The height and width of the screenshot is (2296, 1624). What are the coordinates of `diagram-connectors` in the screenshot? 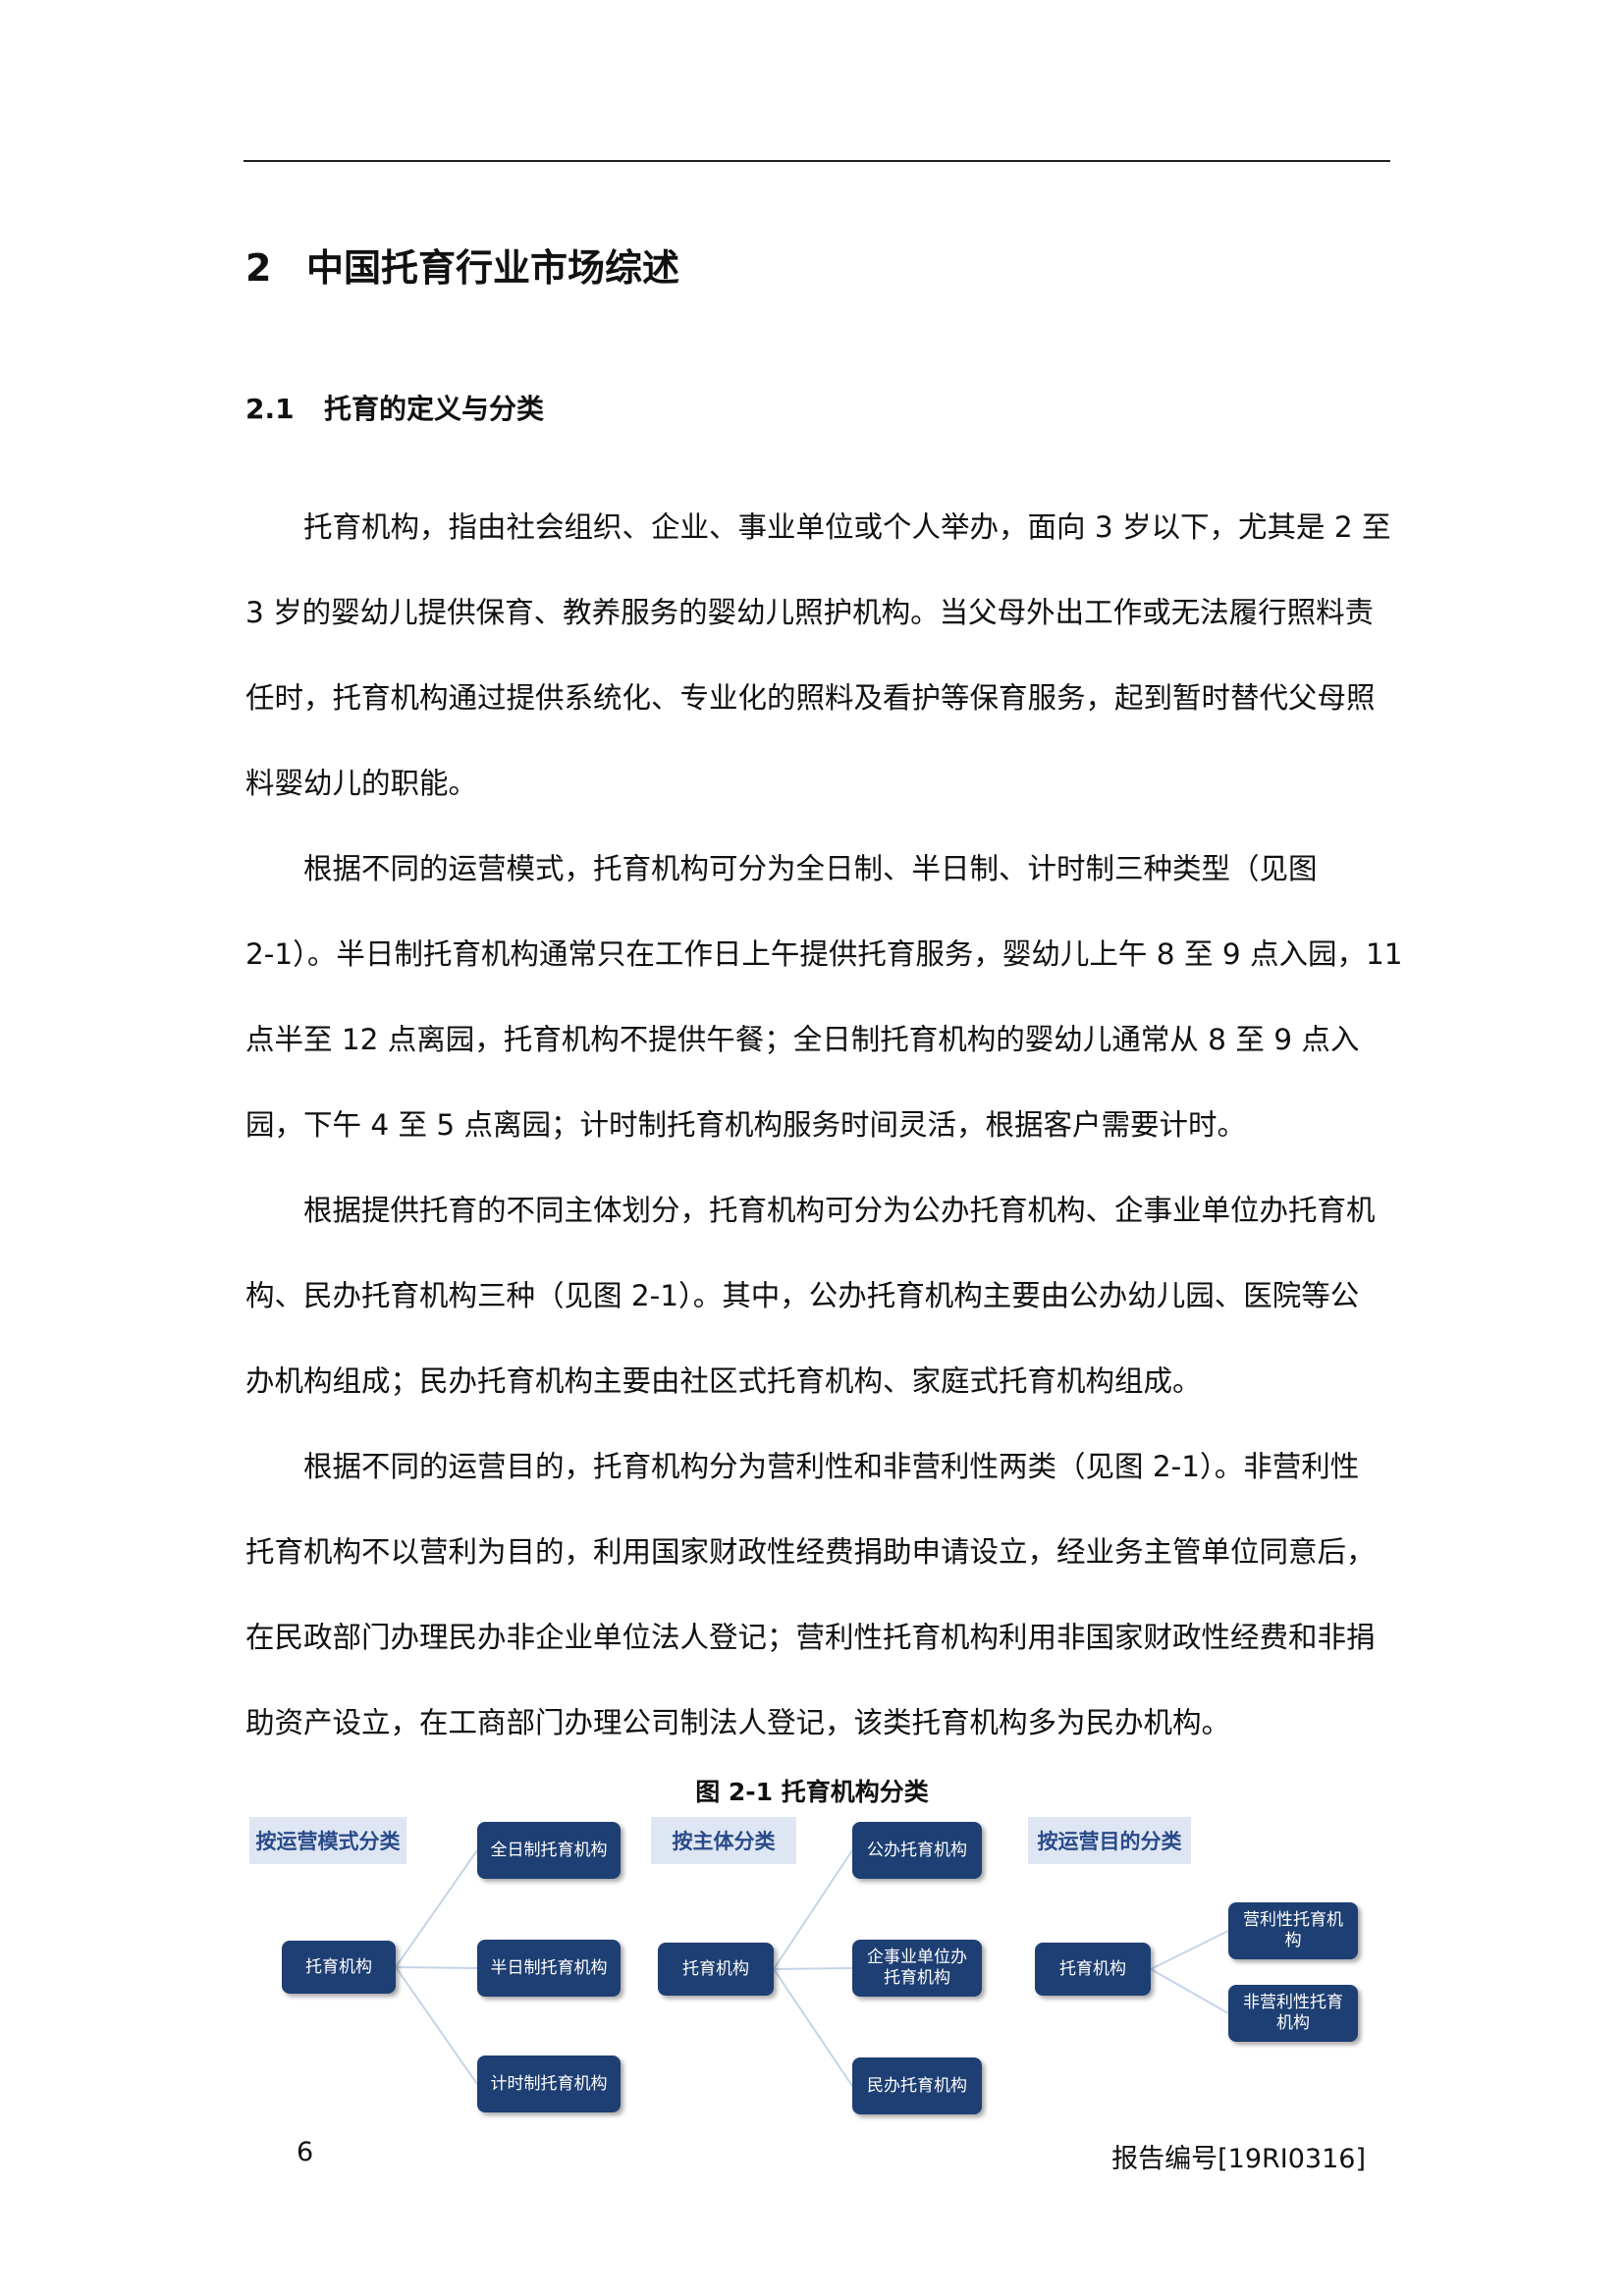 It's located at (812, 1968).